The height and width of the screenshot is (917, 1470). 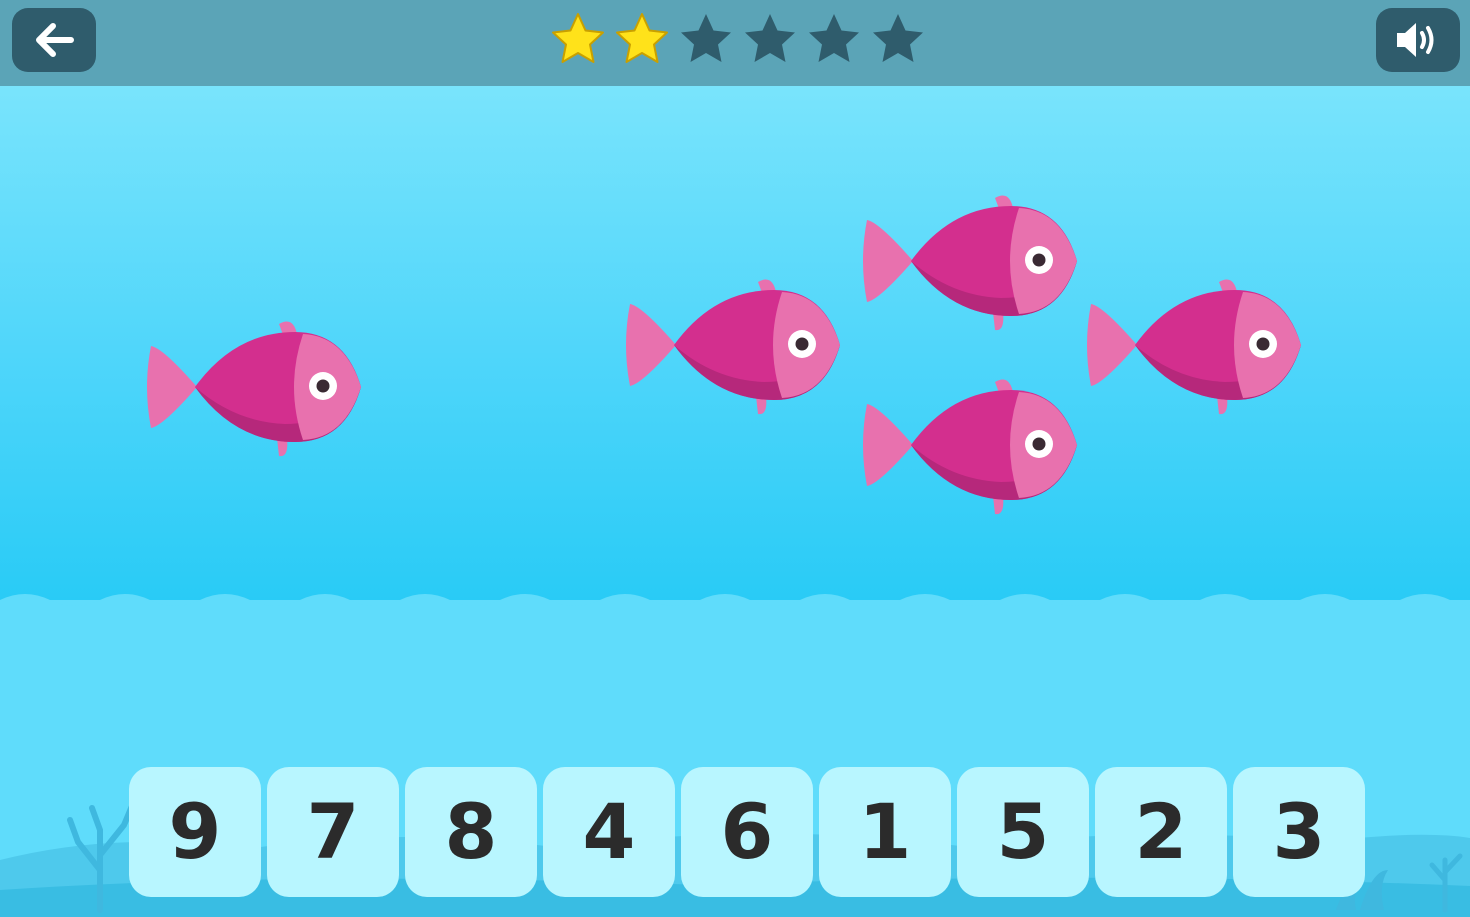 What do you see at coordinates (1299, 832) in the screenshot?
I see `answer-tile: 3` at bounding box center [1299, 832].